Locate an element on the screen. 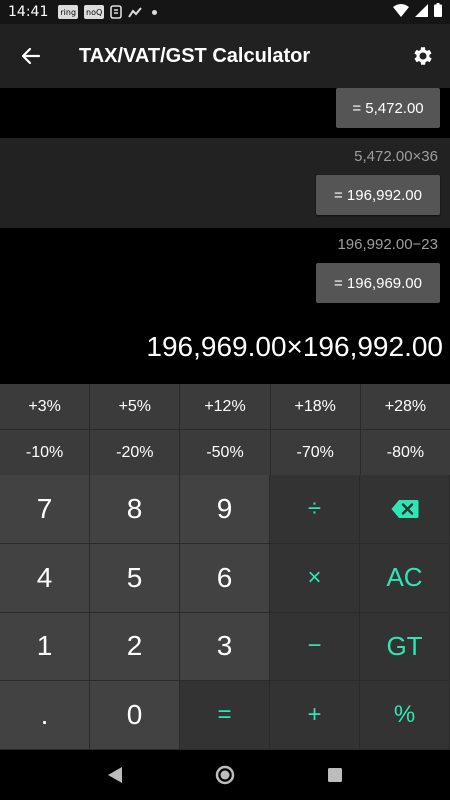  notification-icon is located at coordinates (116, 12).